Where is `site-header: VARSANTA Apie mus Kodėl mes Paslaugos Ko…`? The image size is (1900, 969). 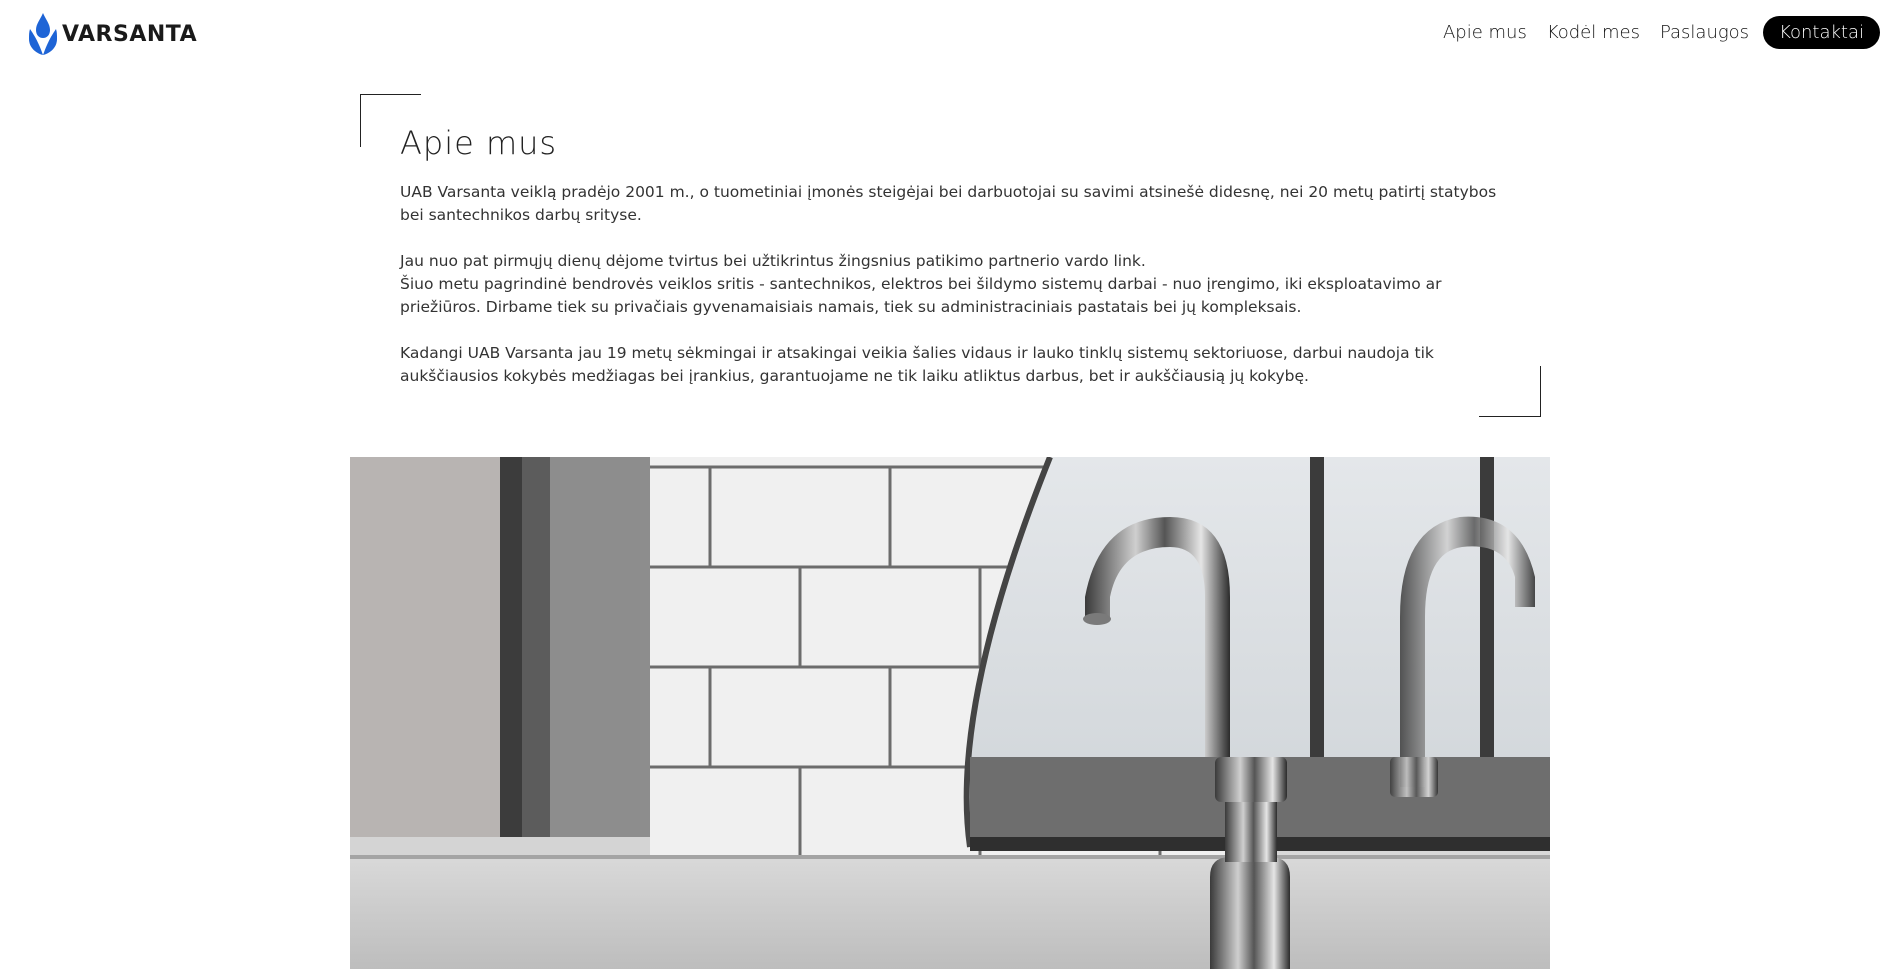
site-header: VARSANTA Apie mus Kodėl mes Paslaugos Ko… is located at coordinates (950, 33).